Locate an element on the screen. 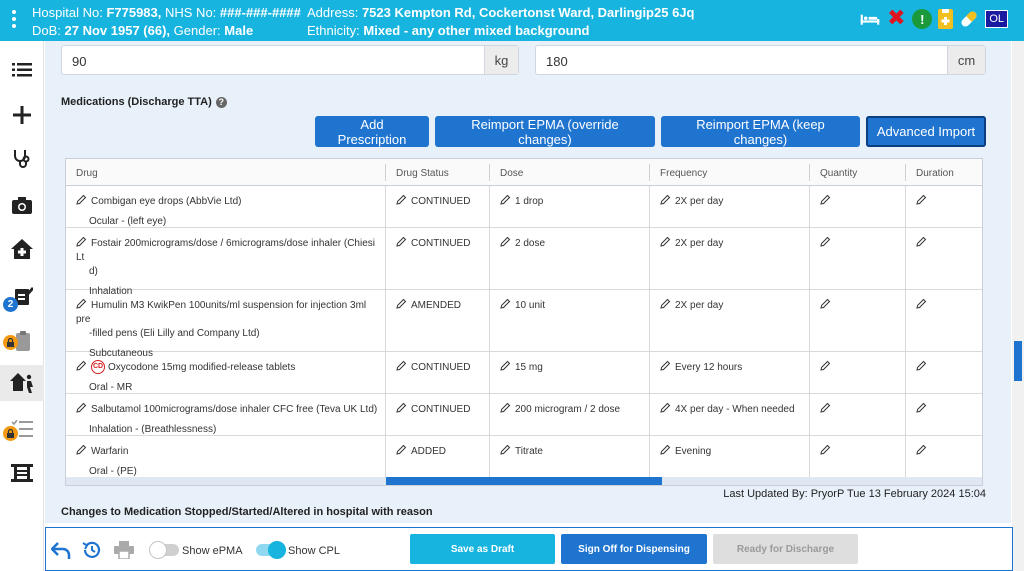 Image resolution: width=1024 pixels, height=571 pixels. print-icon is located at coordinates (124, 550).